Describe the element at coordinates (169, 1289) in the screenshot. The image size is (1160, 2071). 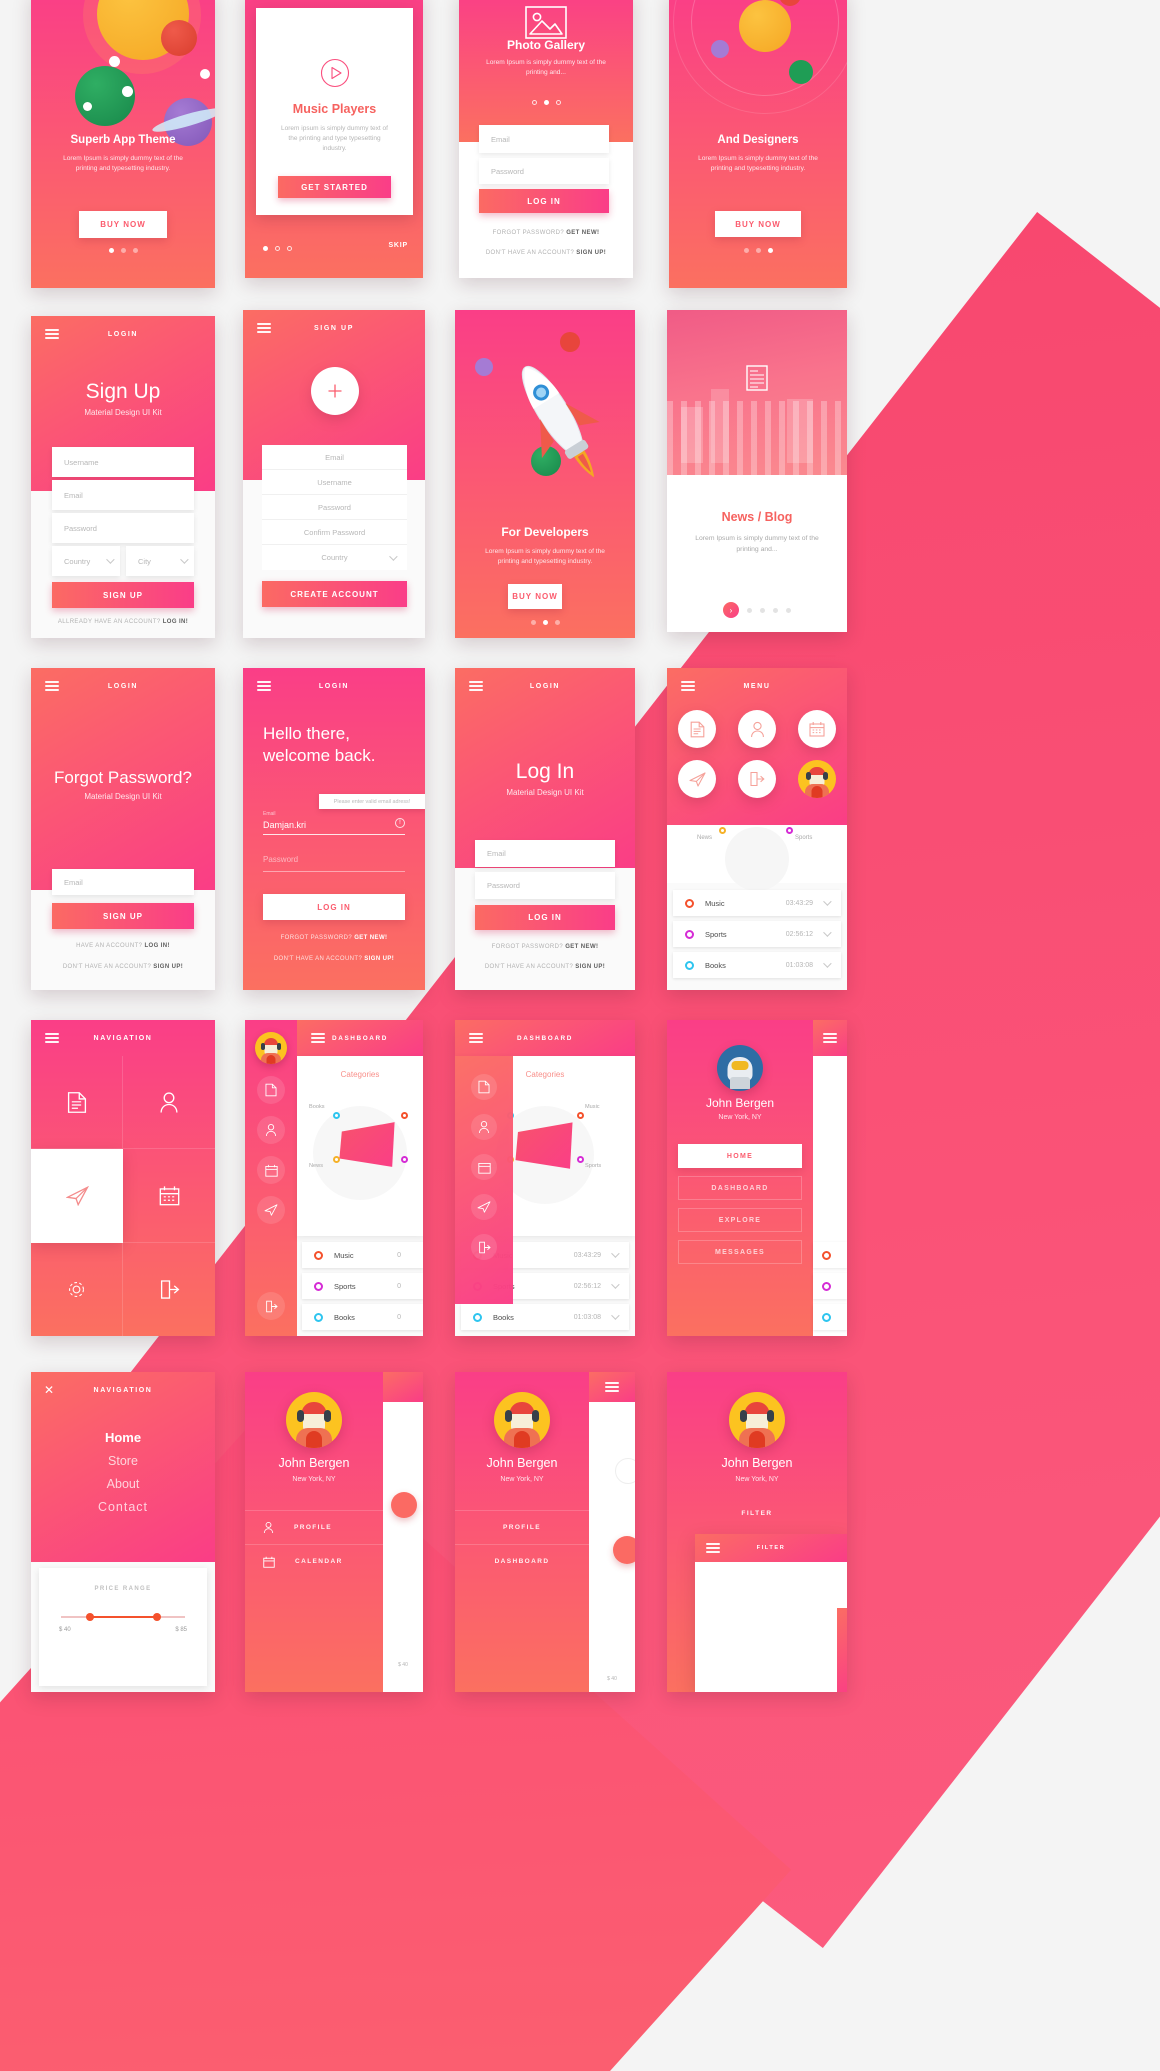
I see `nav-cell-logout` at that location.